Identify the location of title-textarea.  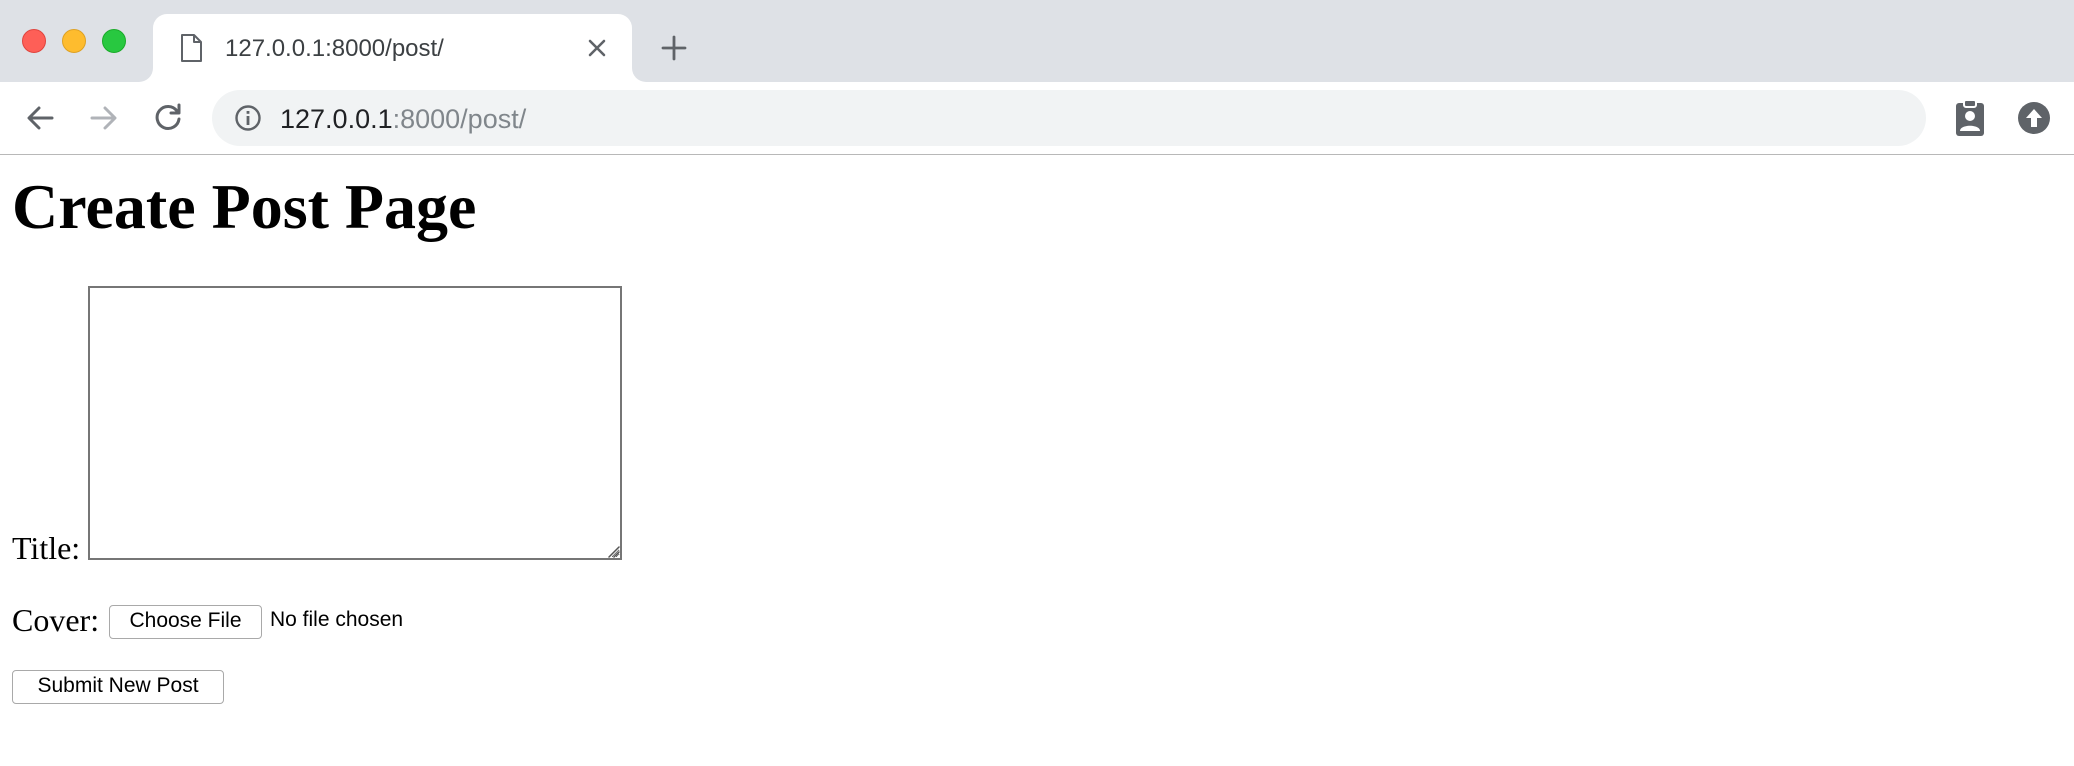
(355, 423).